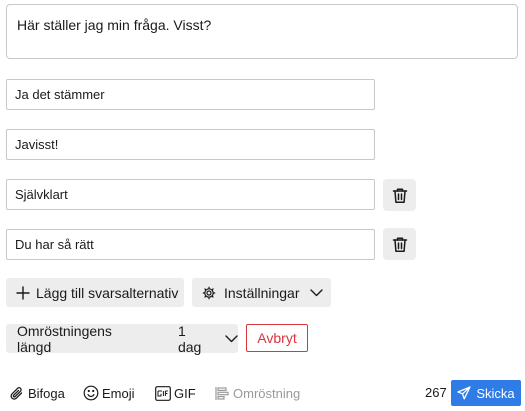 Image resolution: width=525 pixels, height=411 pixels. What do you see at coordinates (163, 393) in the screenshot?
I see `gif-icon` at bounding box center [163, 393].